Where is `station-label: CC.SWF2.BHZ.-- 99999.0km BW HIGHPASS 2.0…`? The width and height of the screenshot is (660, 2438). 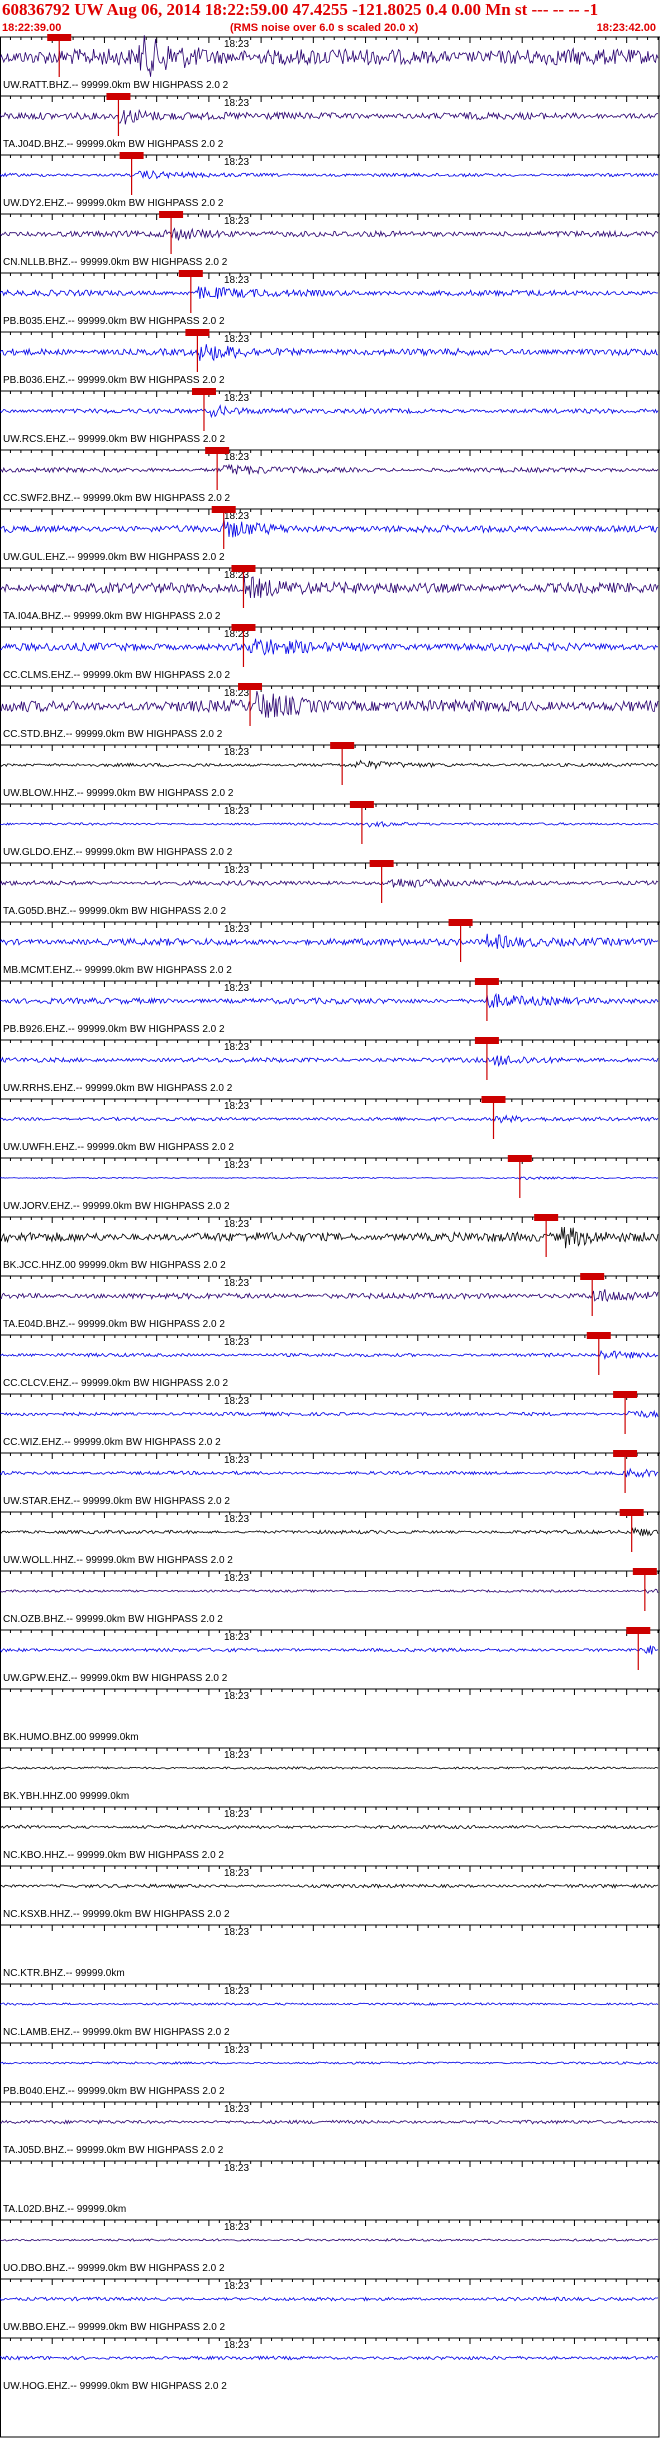
station-label: CC.SWF2.BHZ.-- 99999.0km BW HIGHPASS 2.0… is located at coordinates (117, 498).